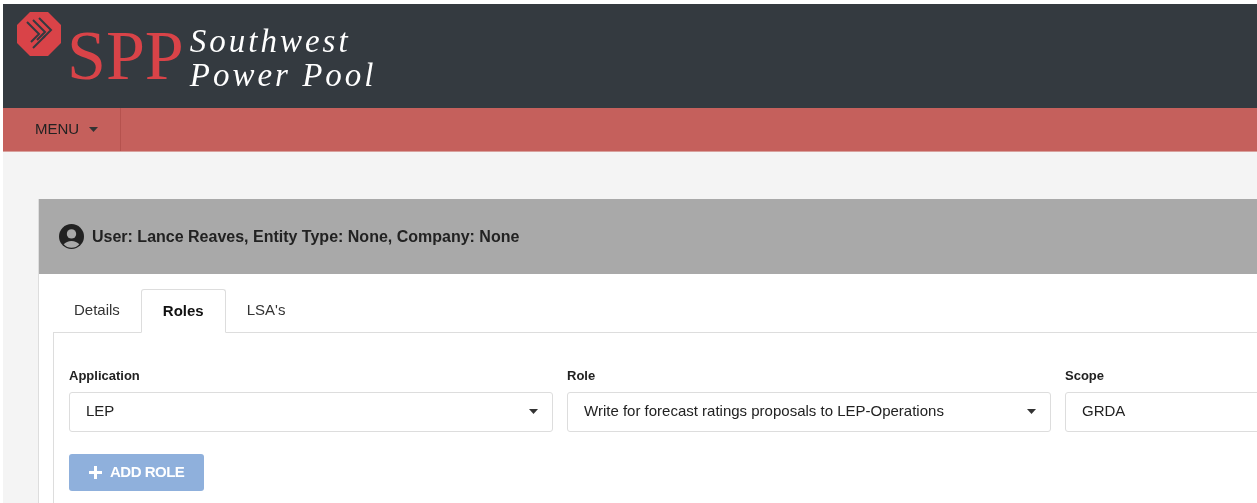 This screenshot has width=1257, height=503. What do you see at coordinates (283, 75) in the screenshot?
I see `logo-tagline: Power Pool` at bounding box center [283, 75].